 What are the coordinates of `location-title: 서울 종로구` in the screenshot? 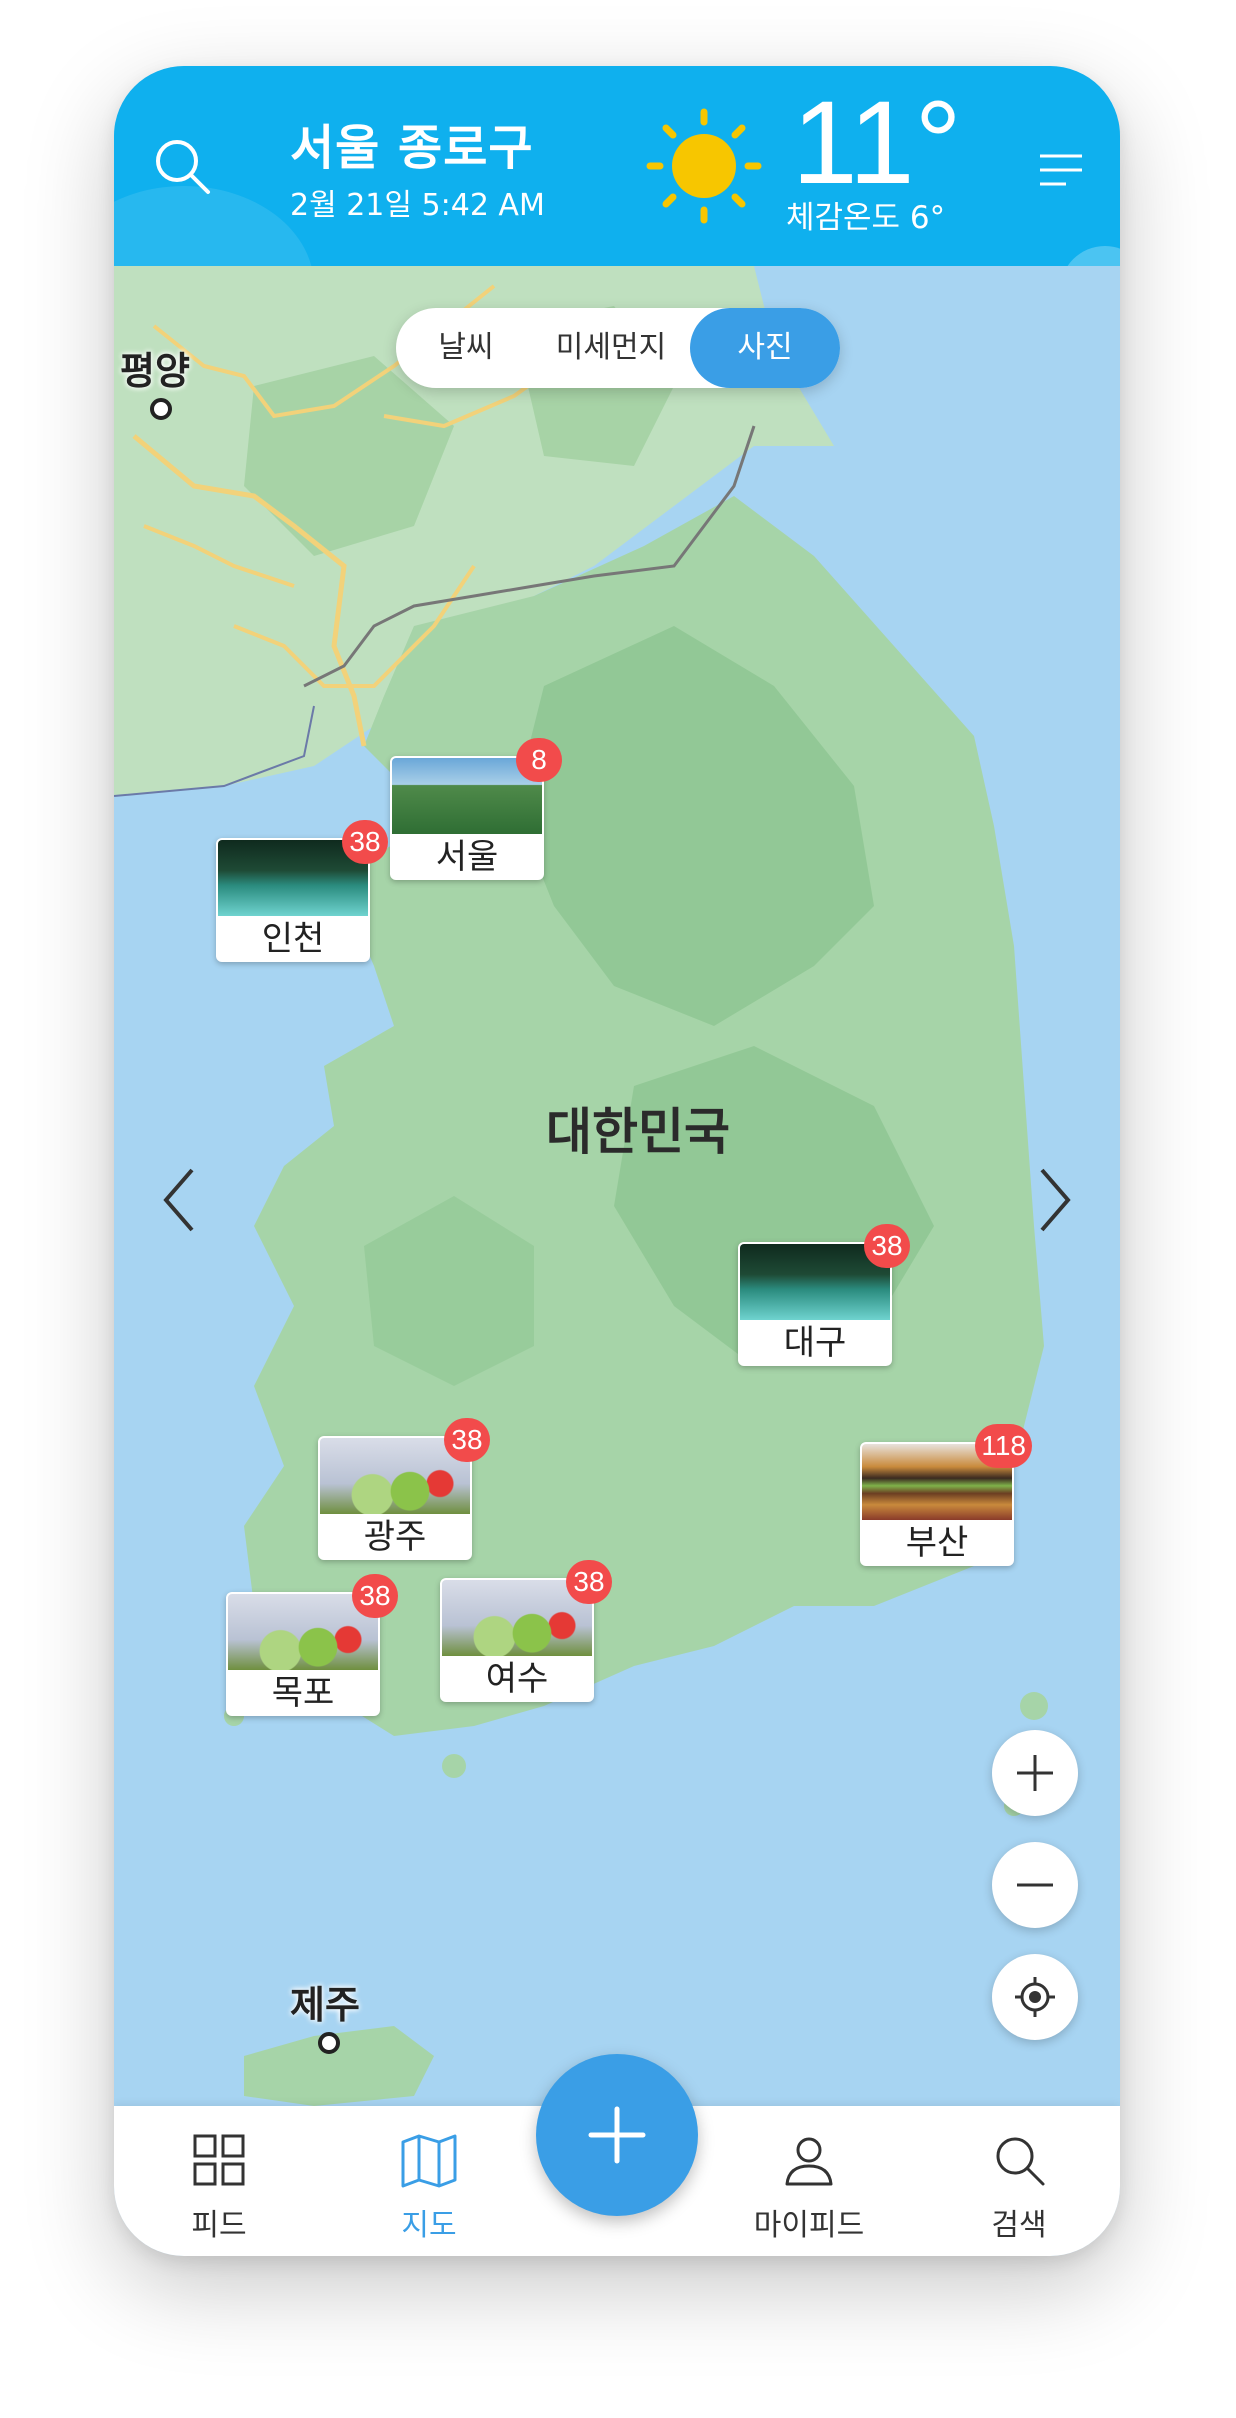 It's located at (412, 143).